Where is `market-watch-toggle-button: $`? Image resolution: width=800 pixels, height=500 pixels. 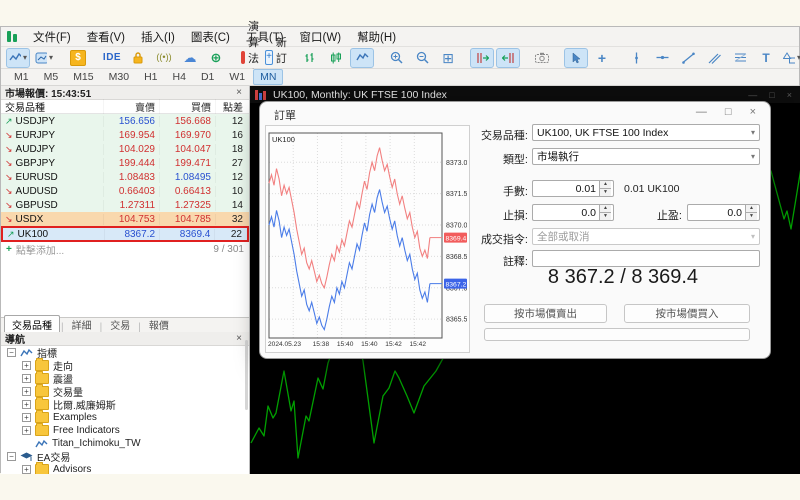 market-watch-toggle-button: $ is located at coordinates (78, 58).